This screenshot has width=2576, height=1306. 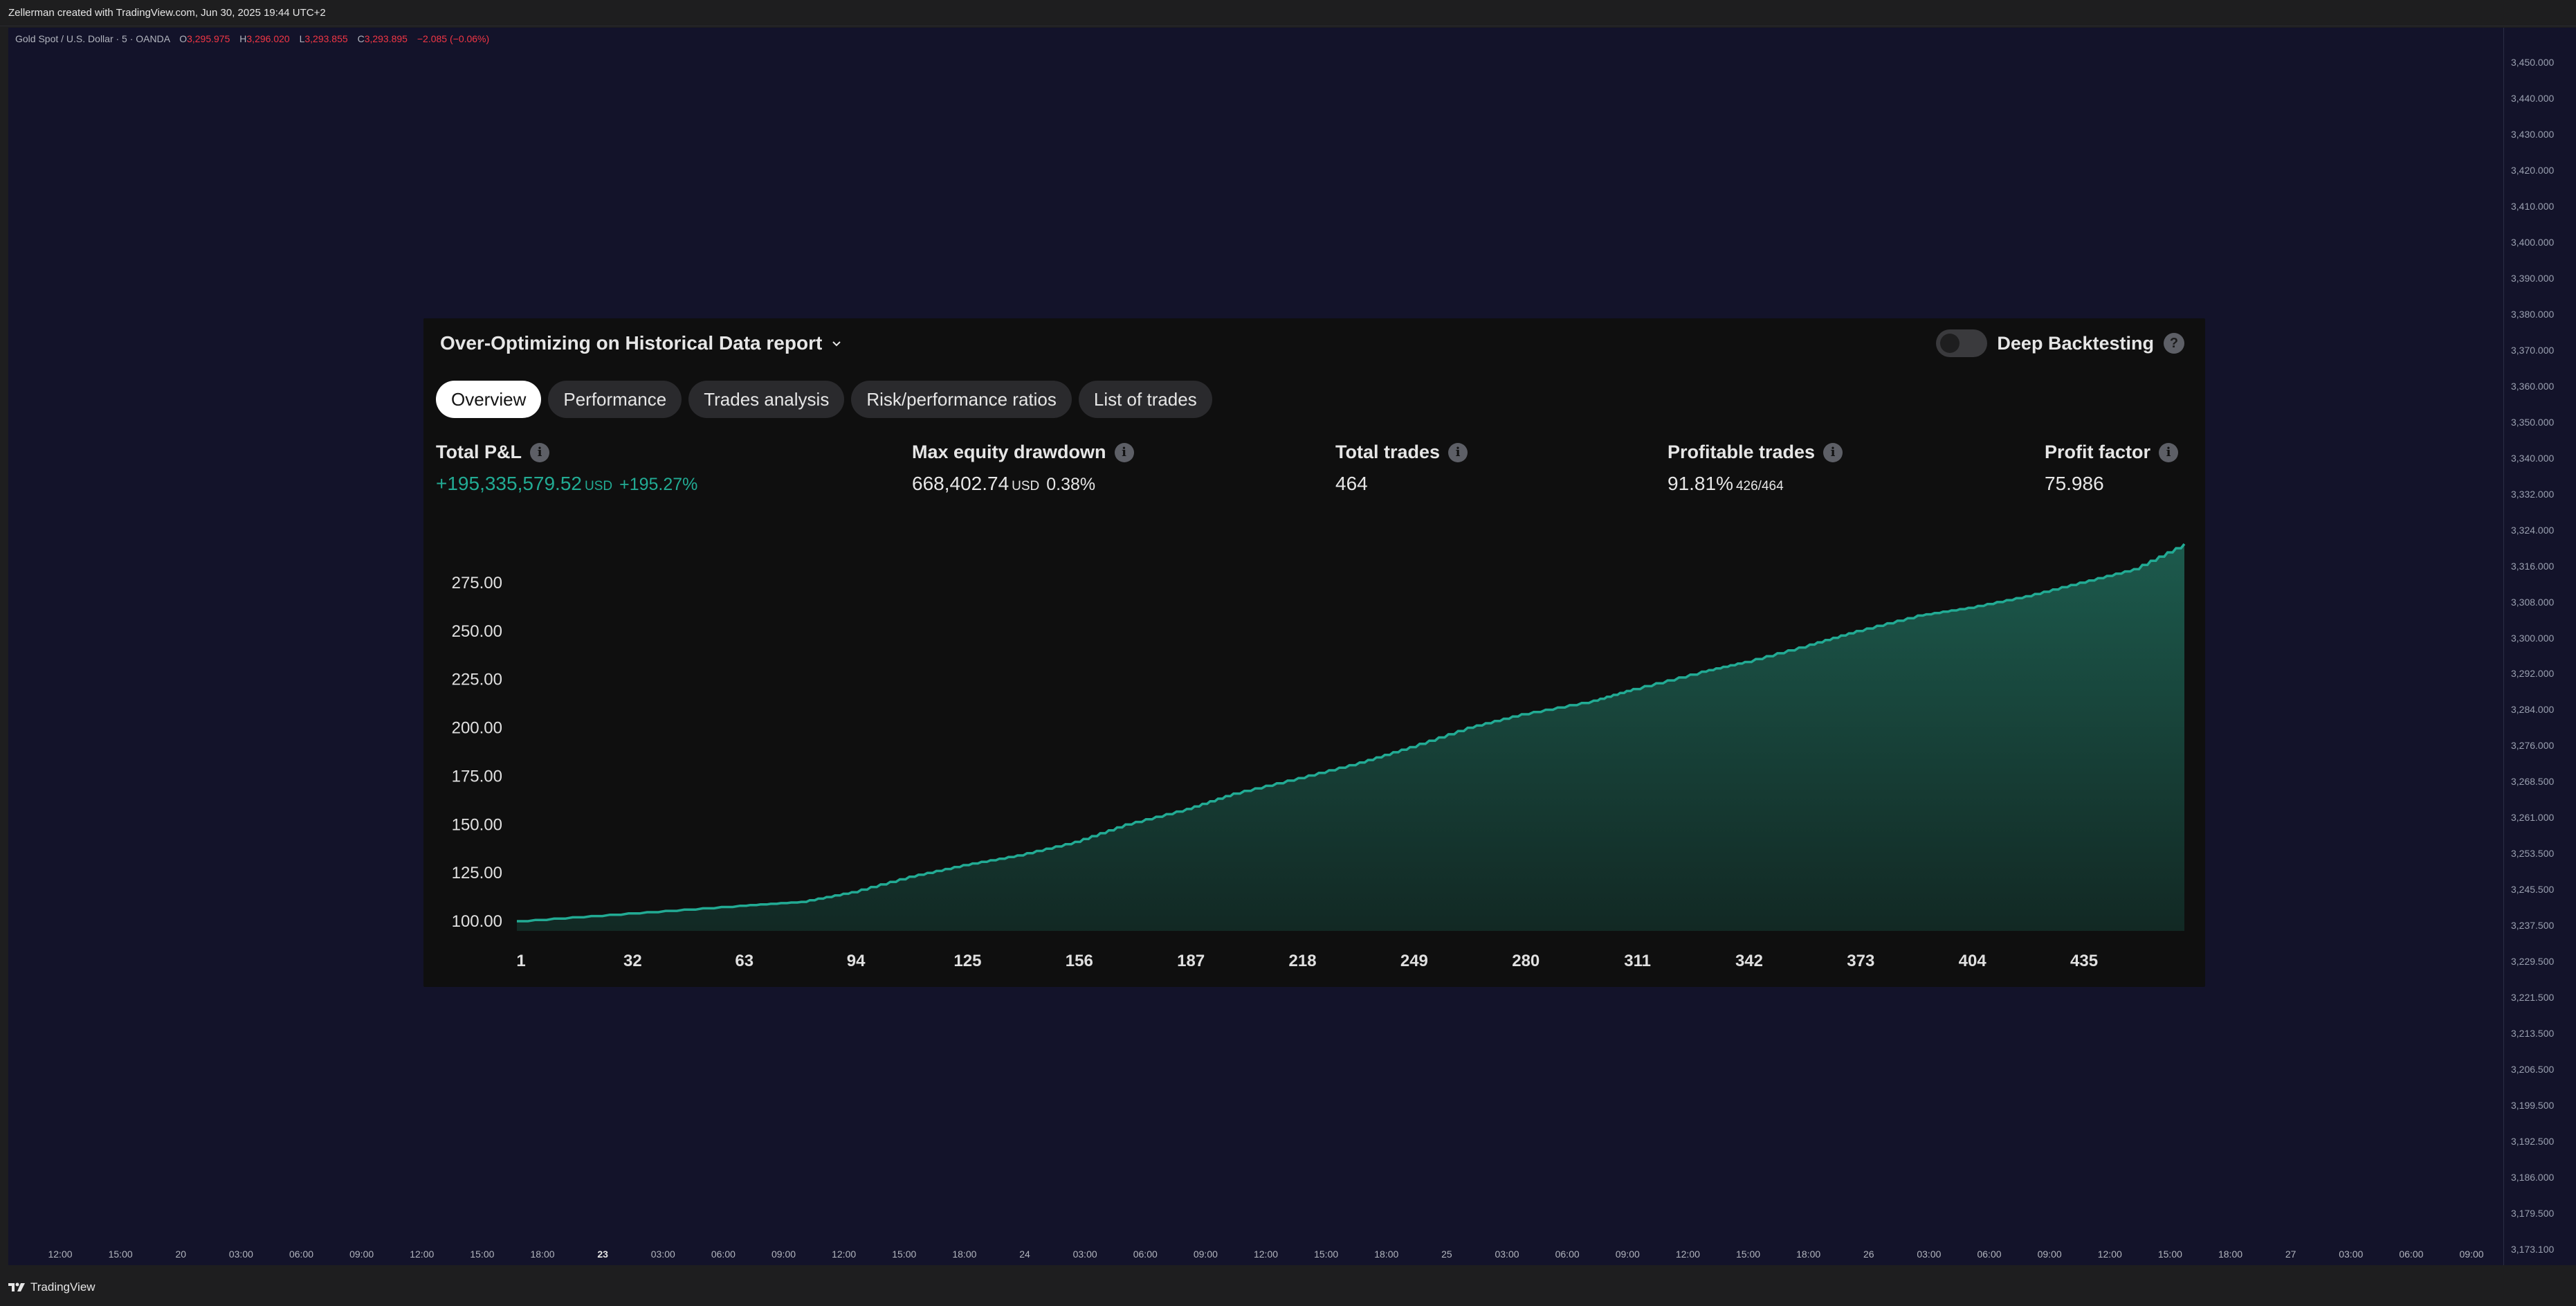 What do you see at coordinates (1388, 452) in the screenshot?
I see `total-trades-label: Total trades` at bounding box center [1388, 452].